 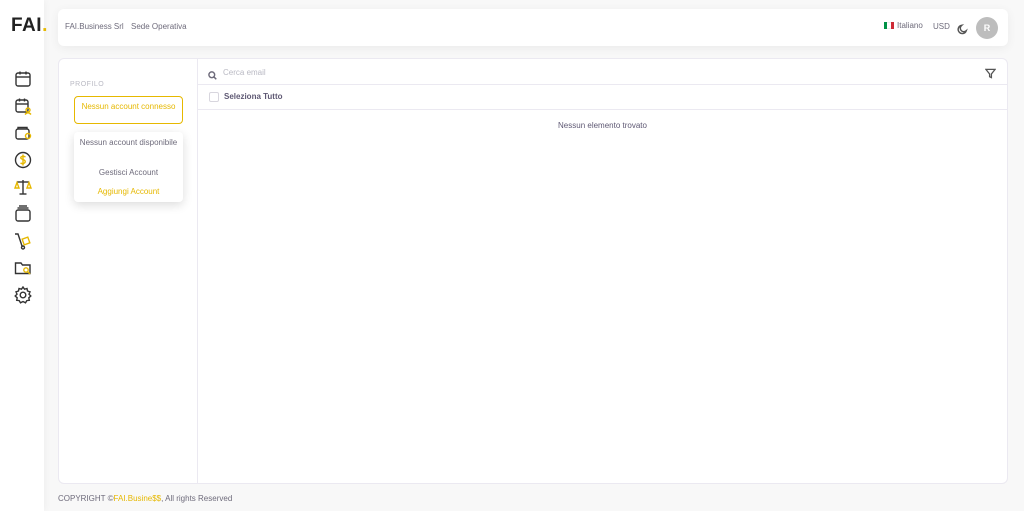 I want to click on filter-icon, so click(x=990, y=72).